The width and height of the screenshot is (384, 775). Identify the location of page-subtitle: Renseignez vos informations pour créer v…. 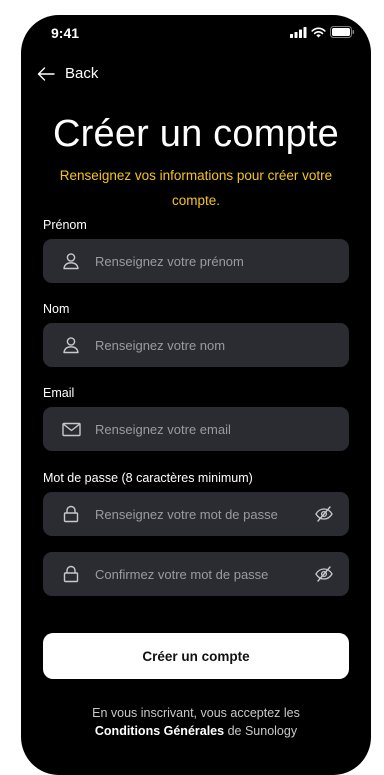
(196, 188).